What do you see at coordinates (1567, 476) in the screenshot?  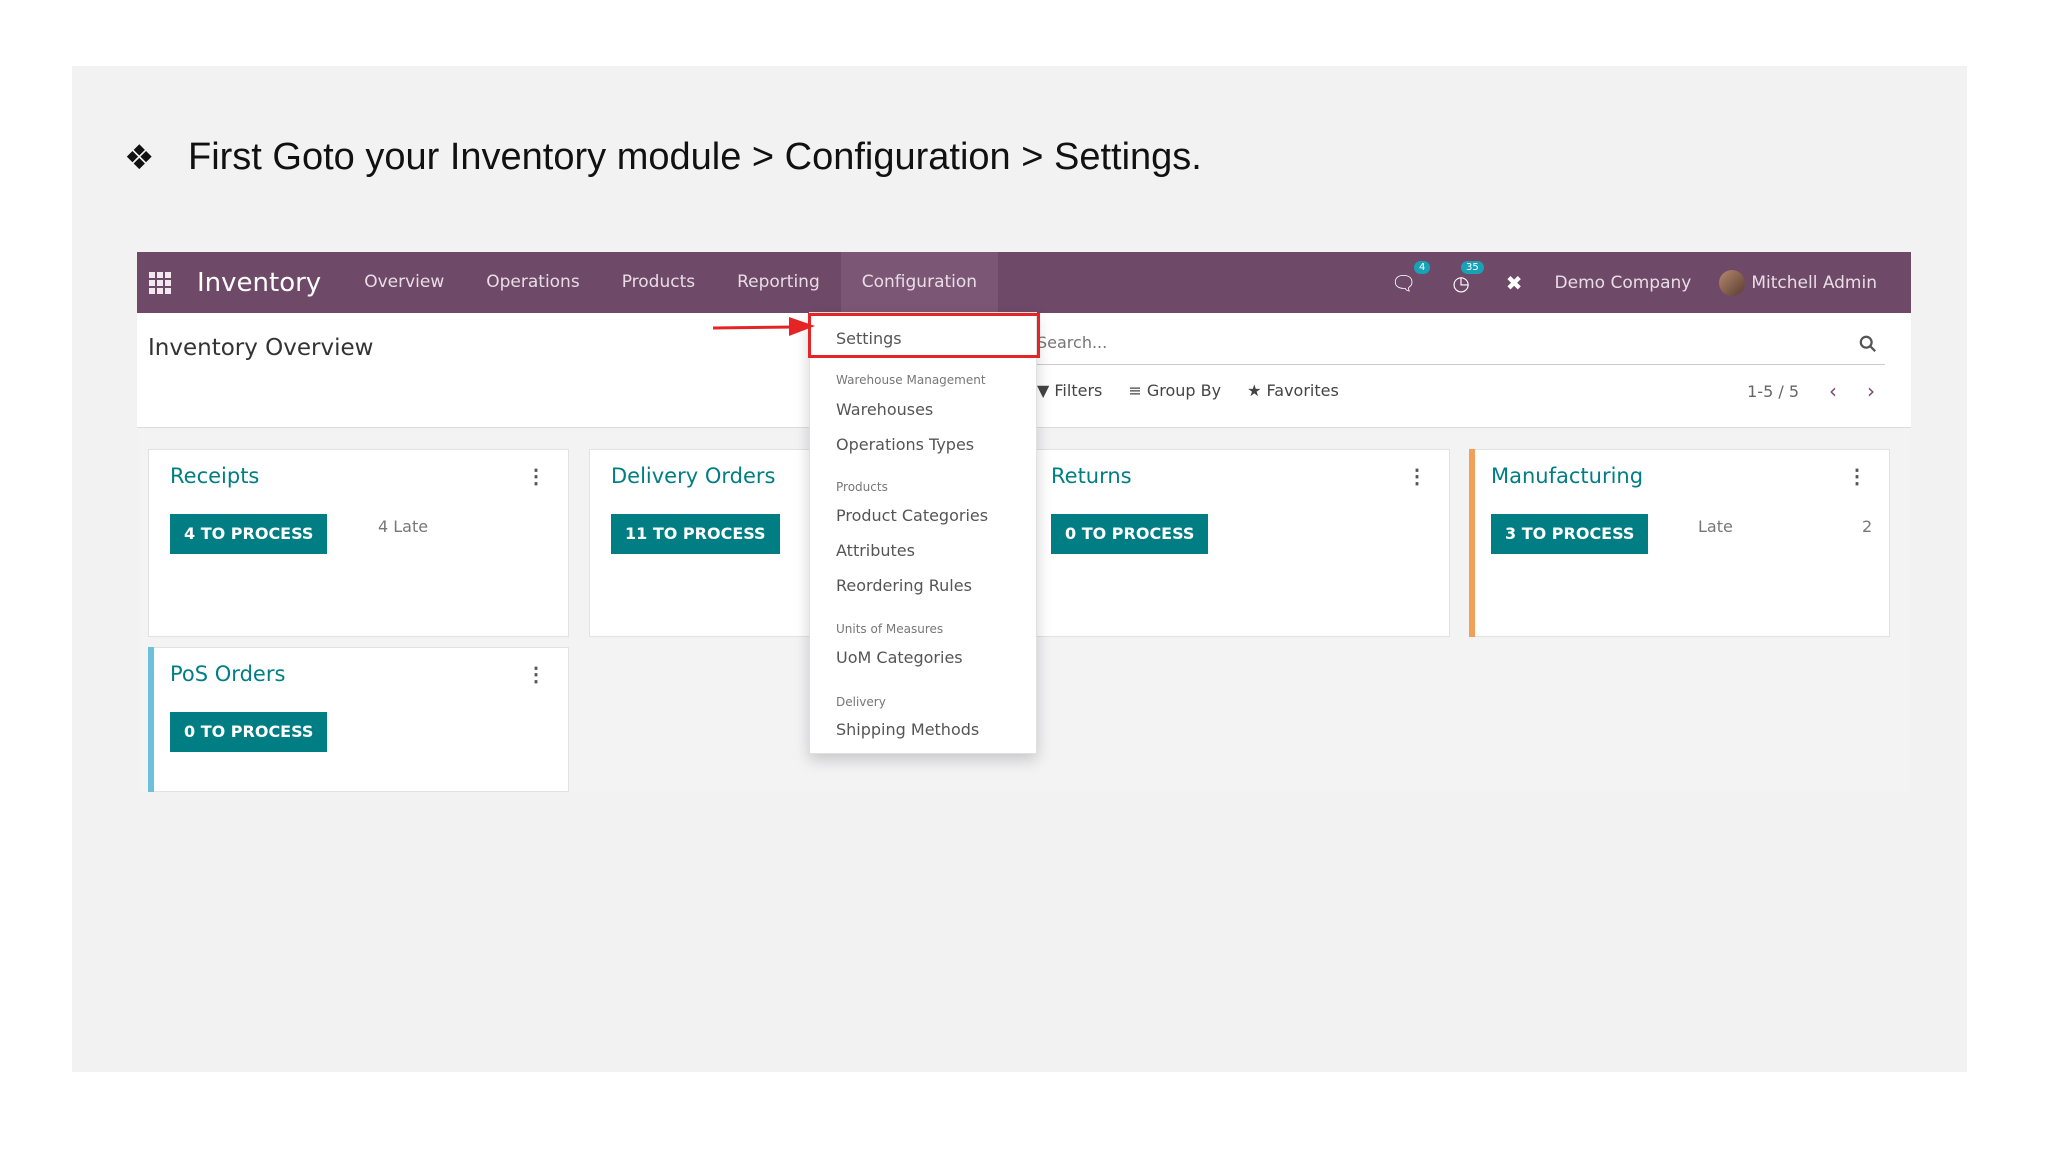 I see `card-title: Manufacturing` at bounding box center [1567, 476].